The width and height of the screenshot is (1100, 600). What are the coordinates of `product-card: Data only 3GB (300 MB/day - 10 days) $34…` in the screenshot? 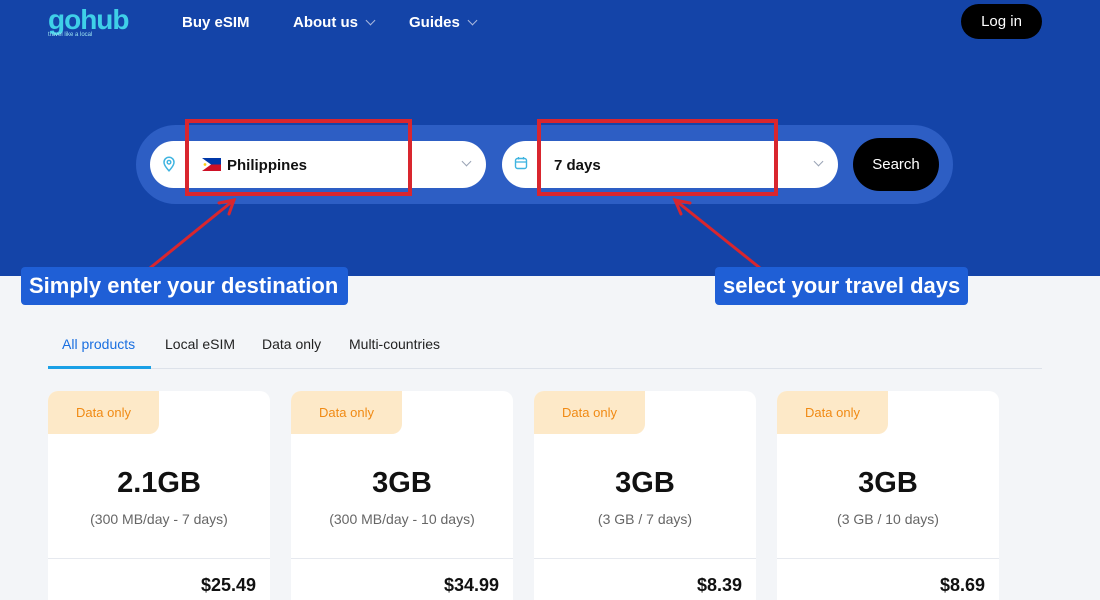 It's located at (402, 495).